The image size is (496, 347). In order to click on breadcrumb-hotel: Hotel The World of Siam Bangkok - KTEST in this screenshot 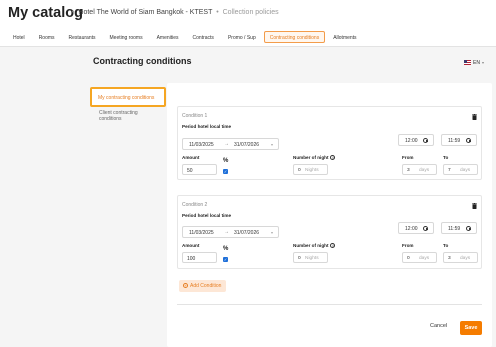, I will do `click(145, 12)`.